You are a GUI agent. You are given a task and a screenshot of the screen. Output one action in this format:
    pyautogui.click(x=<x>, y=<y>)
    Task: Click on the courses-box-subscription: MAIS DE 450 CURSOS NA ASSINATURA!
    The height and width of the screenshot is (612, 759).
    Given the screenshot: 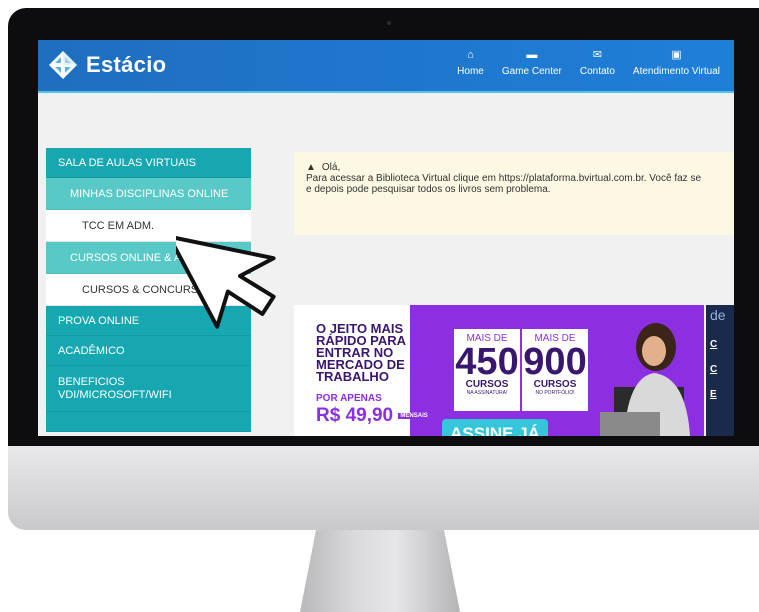 What is the action you would take?
    pyautogui.click(x=487, y=370)
    